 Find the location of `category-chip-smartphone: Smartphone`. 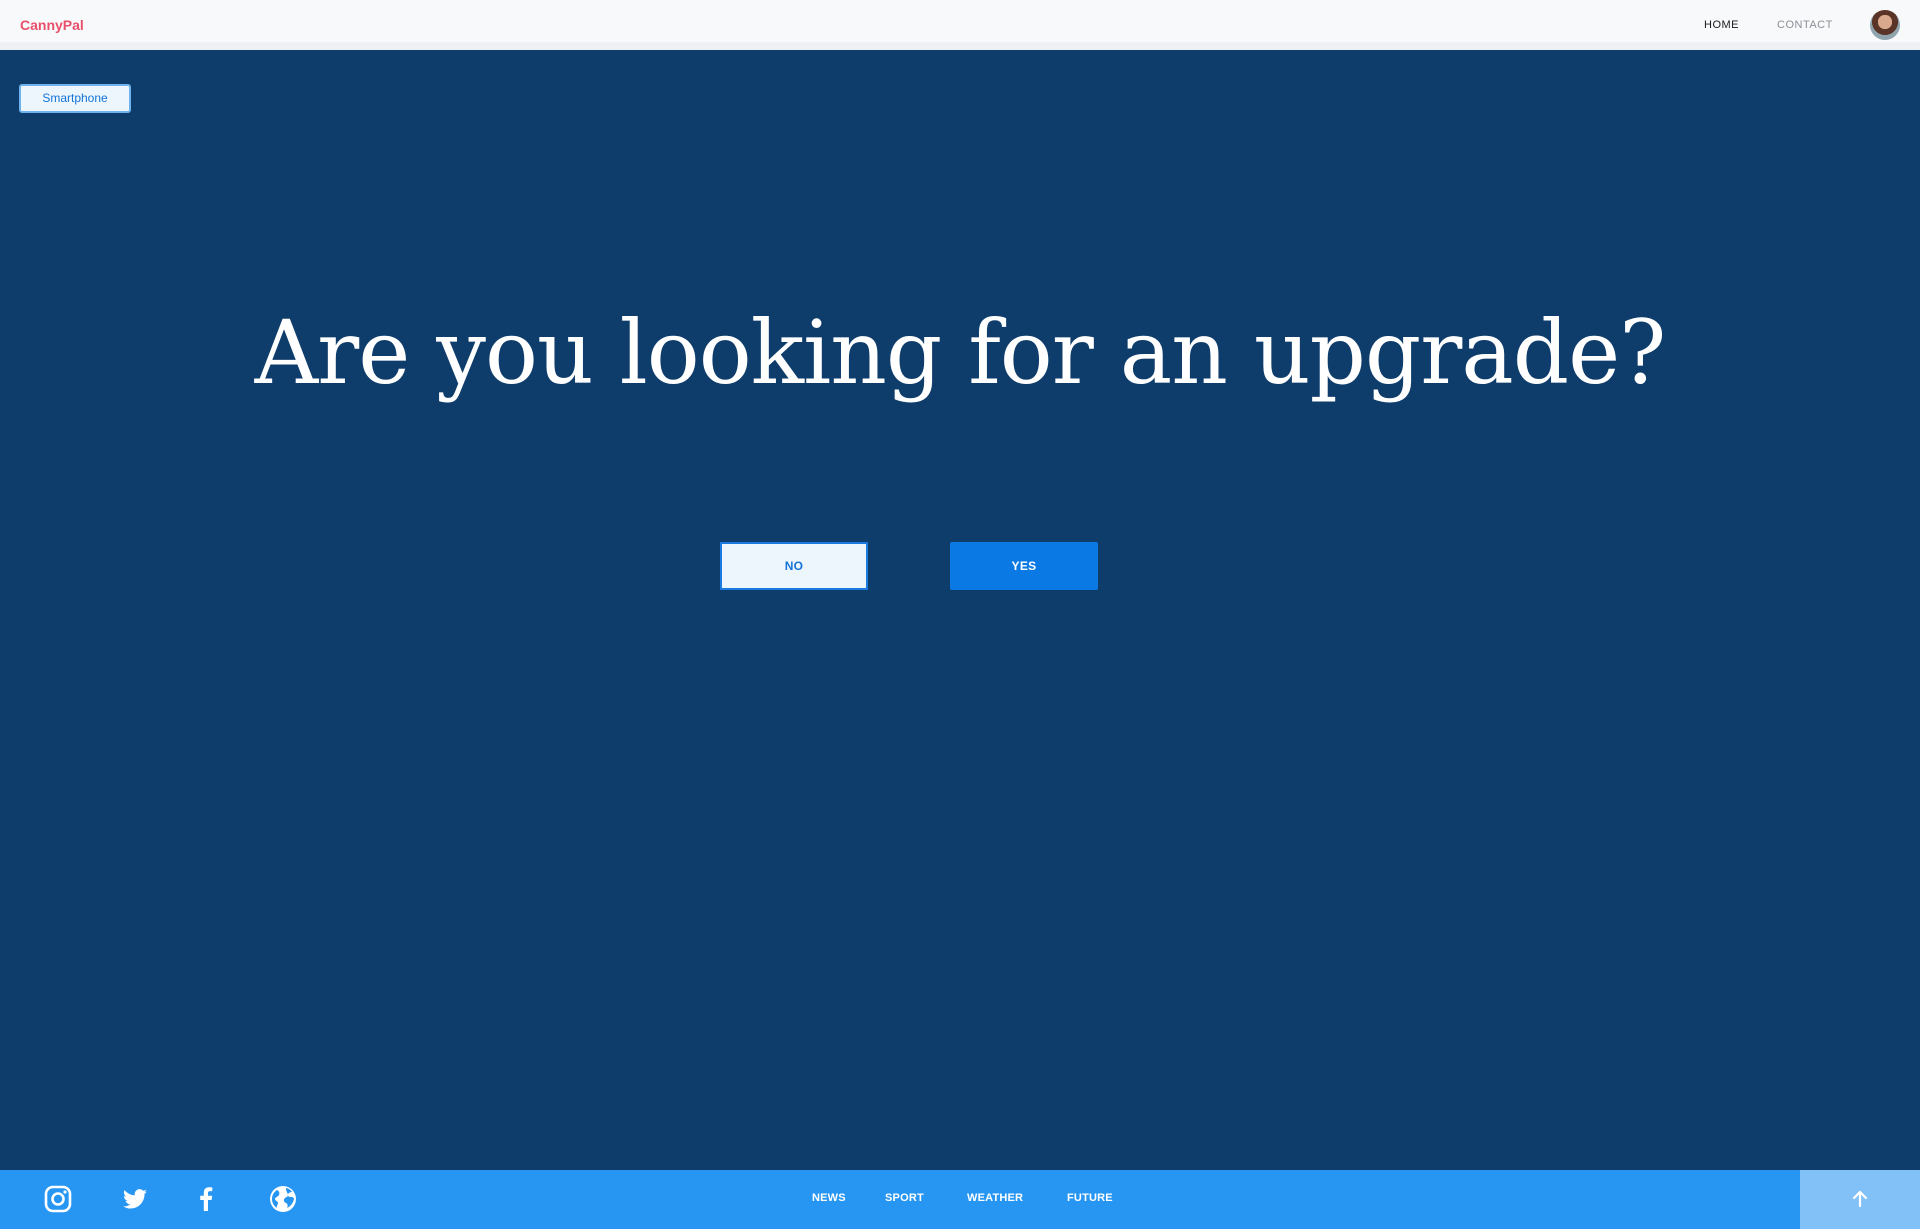

category-chip-smartphone: Smartphone is located at coordinates (75, 98).